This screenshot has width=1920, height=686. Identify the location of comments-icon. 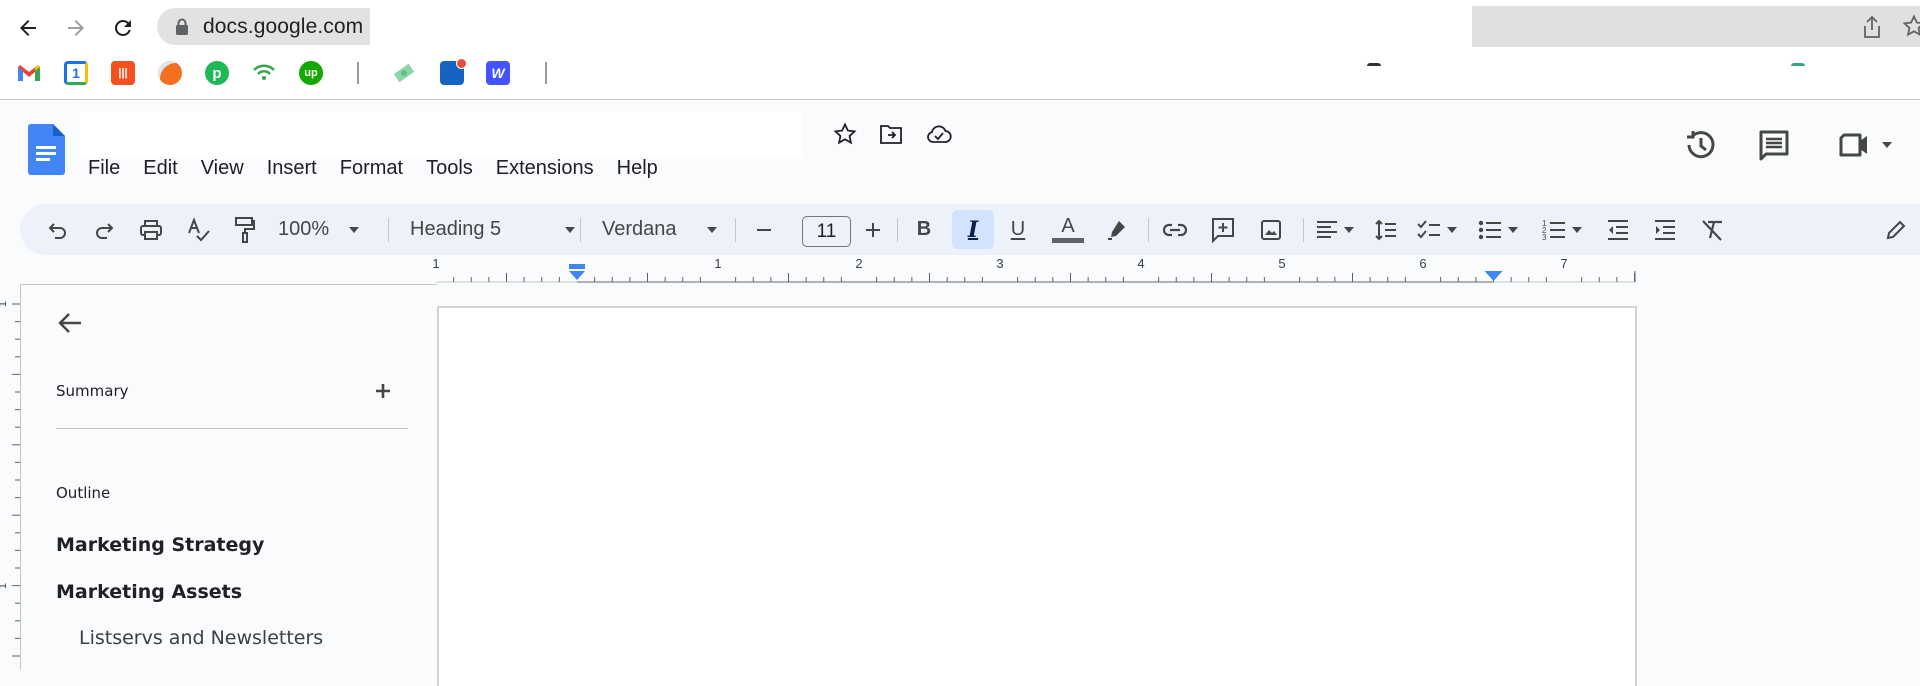
(1774, 145).